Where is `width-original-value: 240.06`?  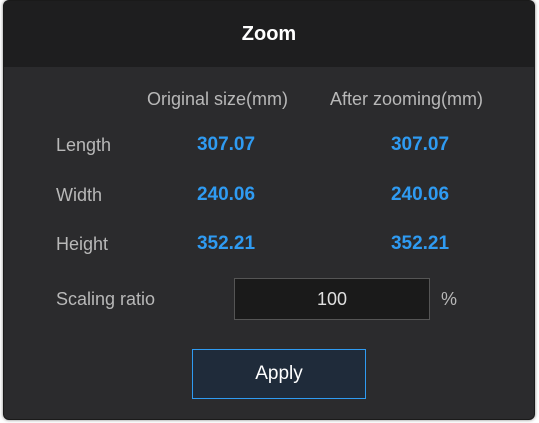 width-original-value: 240.06 is located at coordinates (226, 194).